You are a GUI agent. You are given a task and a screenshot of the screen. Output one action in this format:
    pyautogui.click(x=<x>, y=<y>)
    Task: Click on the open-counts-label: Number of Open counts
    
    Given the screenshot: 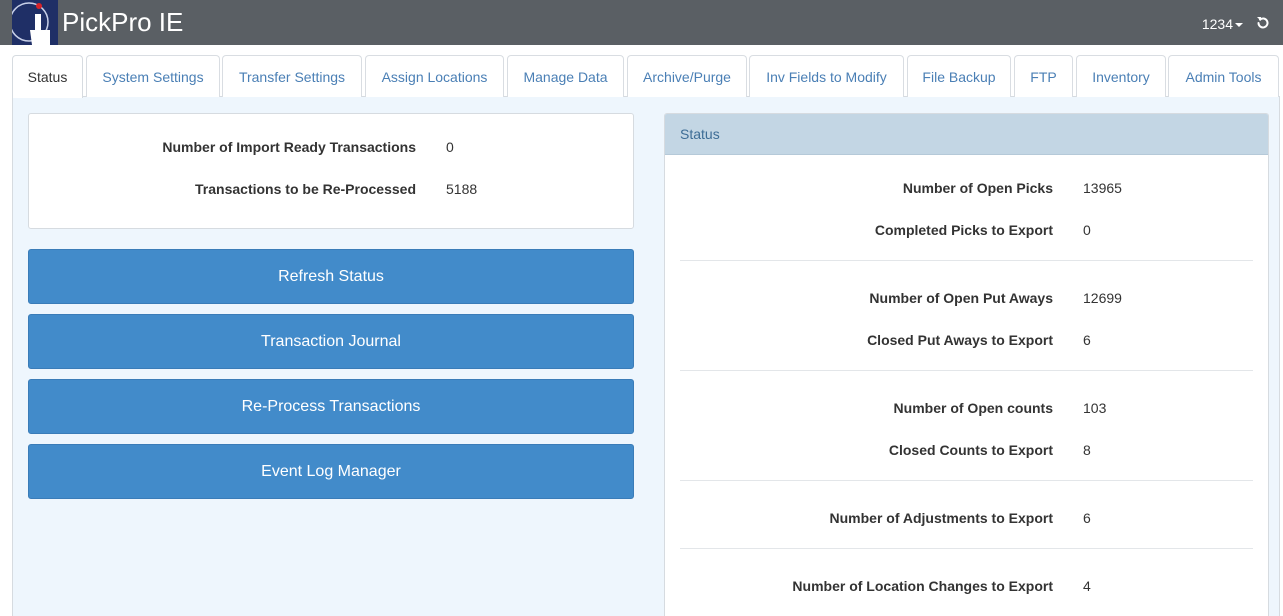 What is the action you would take?
    pyautogui.click(x=973, y=408)
    